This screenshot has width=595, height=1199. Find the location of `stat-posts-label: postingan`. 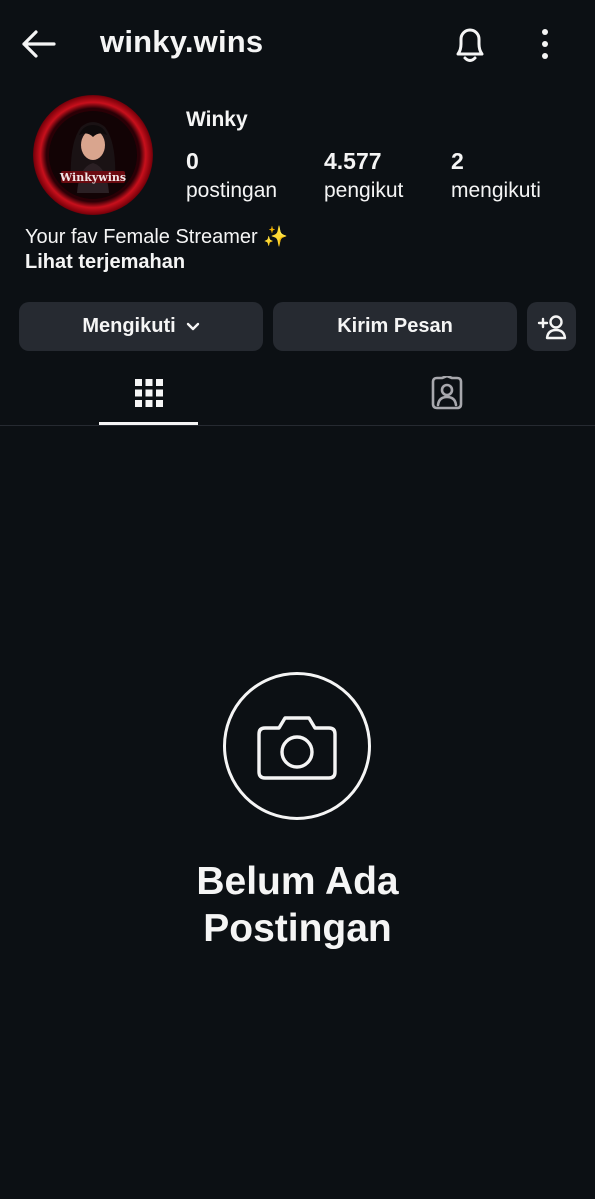

stat-posts-label: postingan is located at coordinates (232, 190).